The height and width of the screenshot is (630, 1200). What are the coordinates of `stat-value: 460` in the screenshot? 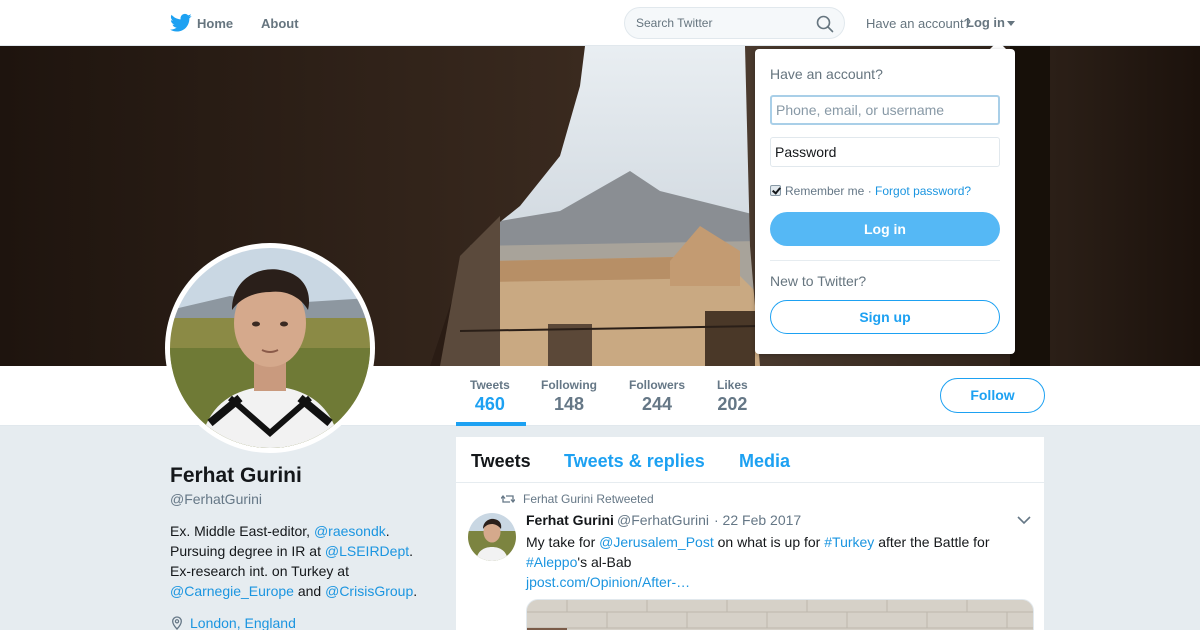 It's located at (489, 404).